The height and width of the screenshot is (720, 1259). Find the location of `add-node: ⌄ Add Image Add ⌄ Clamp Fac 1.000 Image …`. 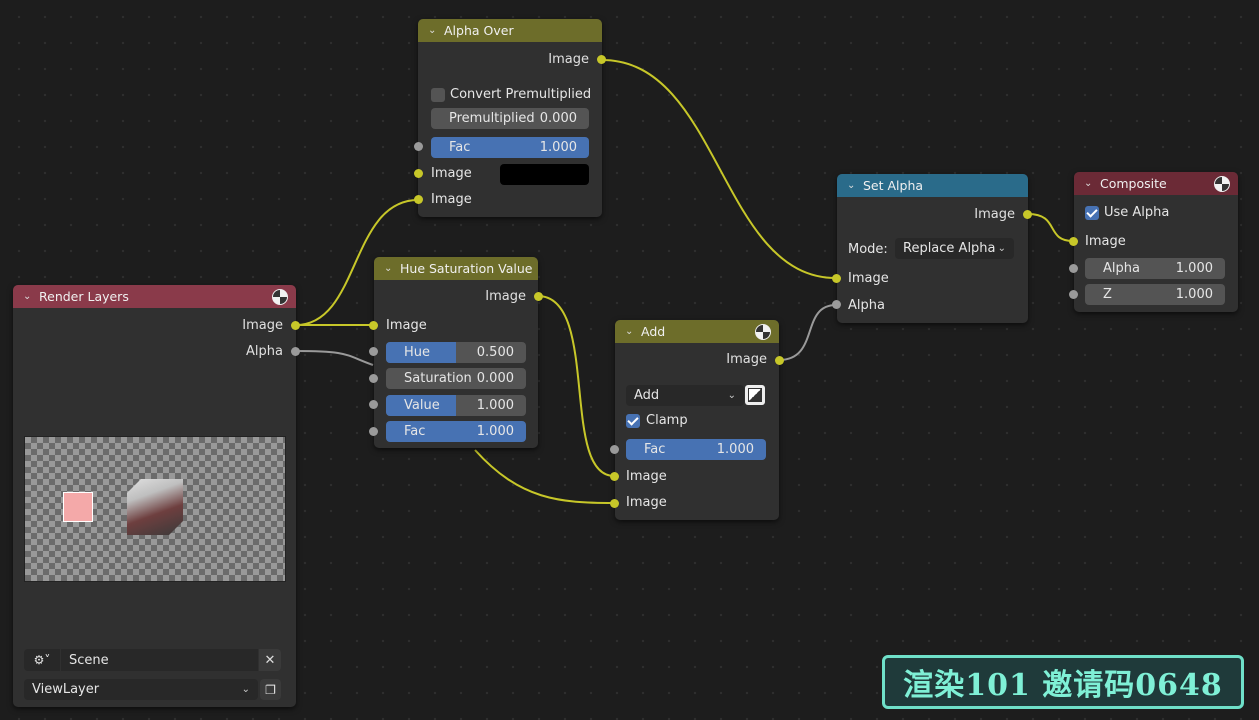

add-node: ⌄ Add Image Add ⌄ Clamp Fac 1.000 Image … is located at coordinates (697, 420).